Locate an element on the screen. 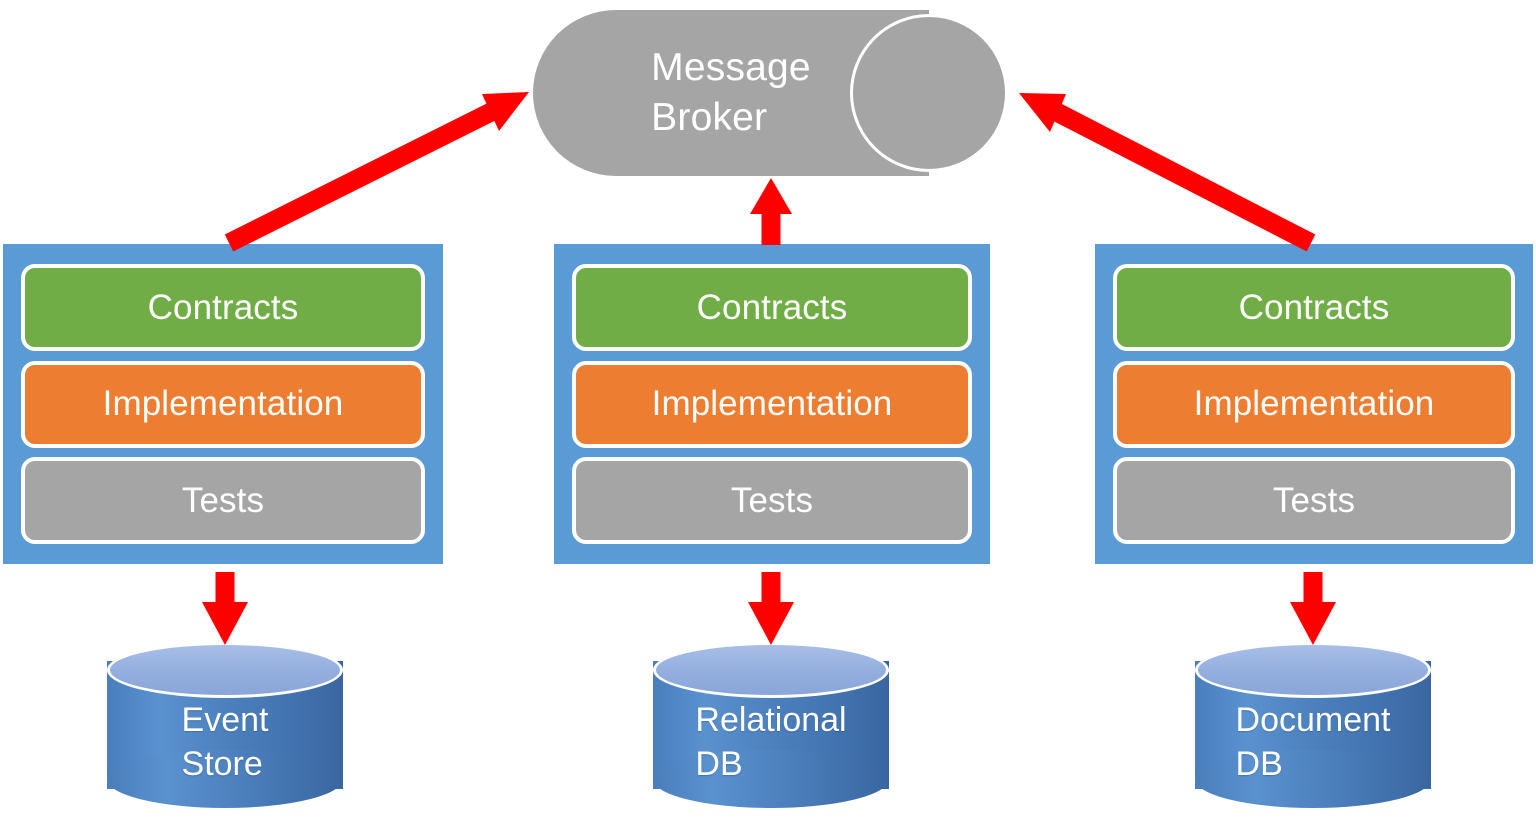 This screenshot has height=821, width=1536. database-cylinder-1: Event Store is located at coordinates (225, 725).